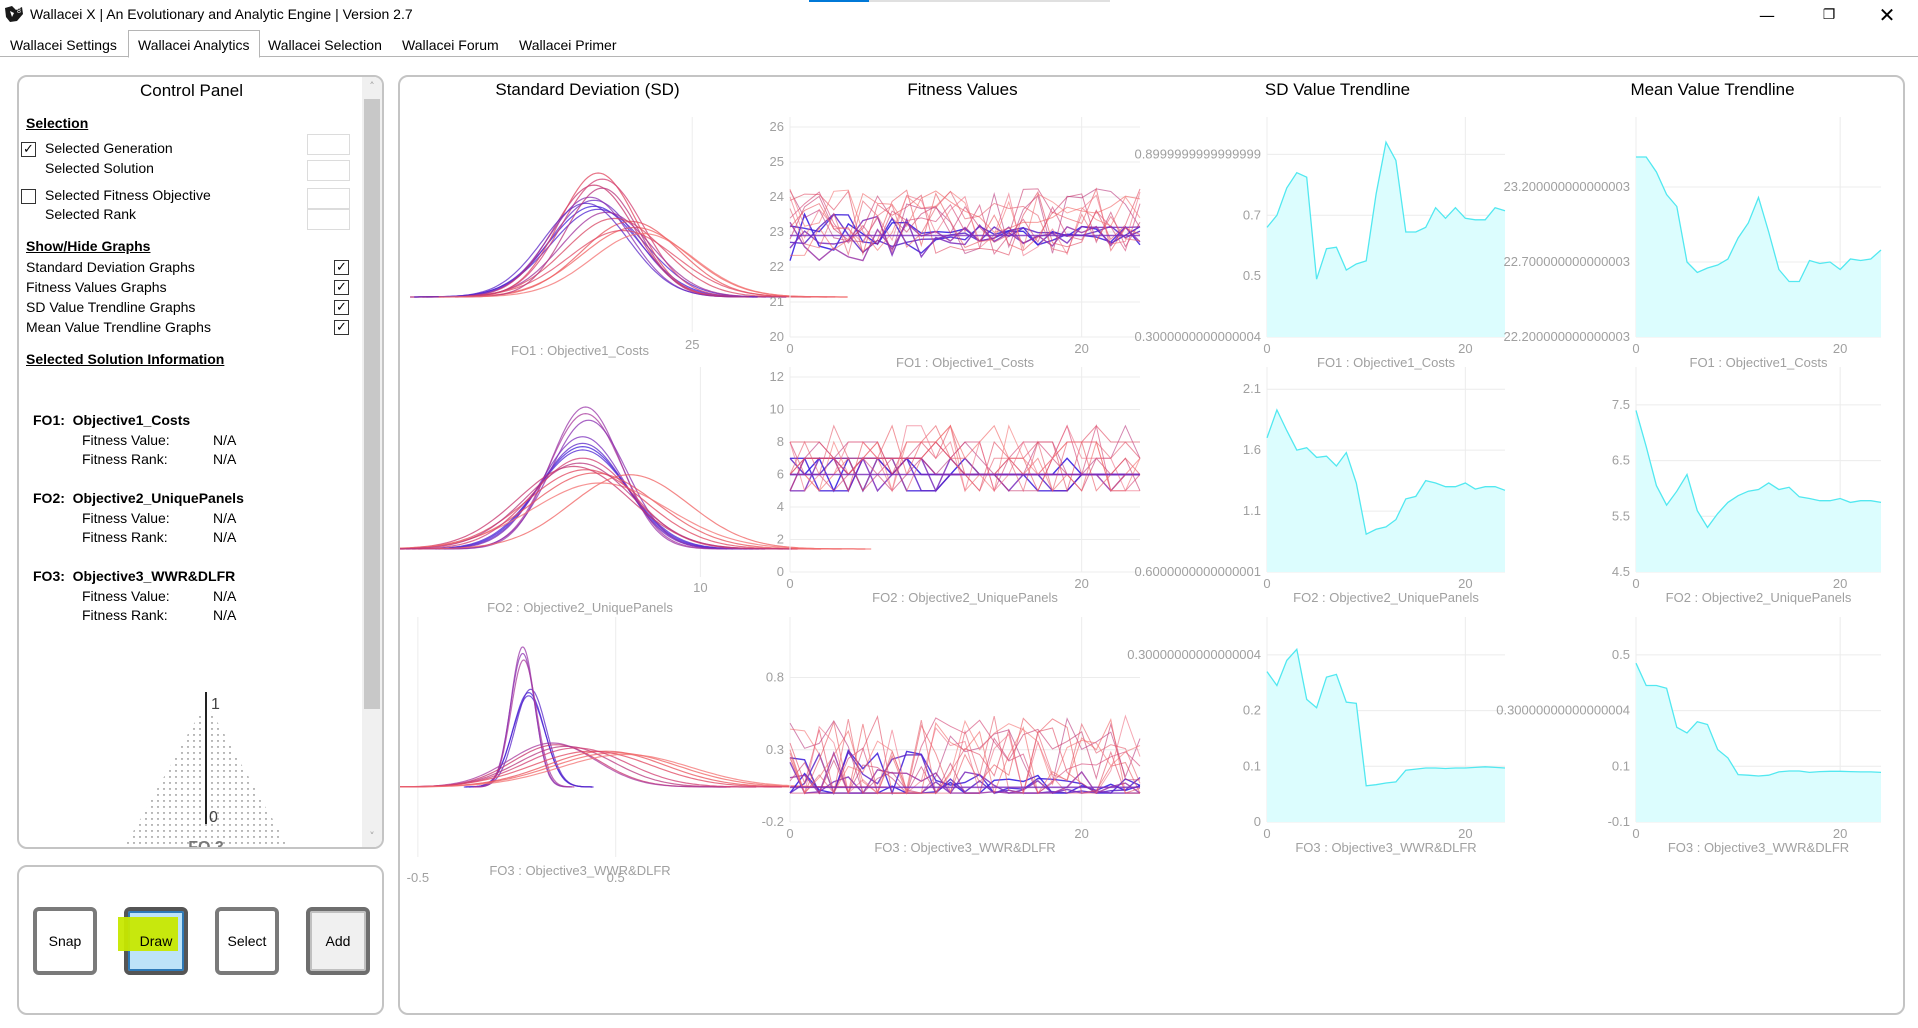  I want to click on minimize-icon: —, so click(1767, 15).